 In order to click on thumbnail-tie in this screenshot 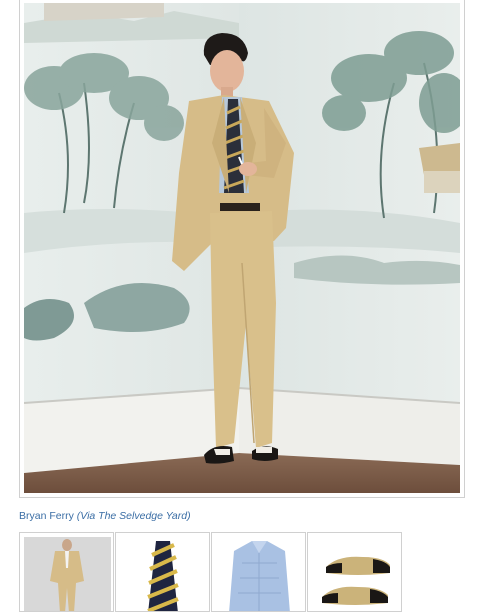, I will do `click(162, 572)`.